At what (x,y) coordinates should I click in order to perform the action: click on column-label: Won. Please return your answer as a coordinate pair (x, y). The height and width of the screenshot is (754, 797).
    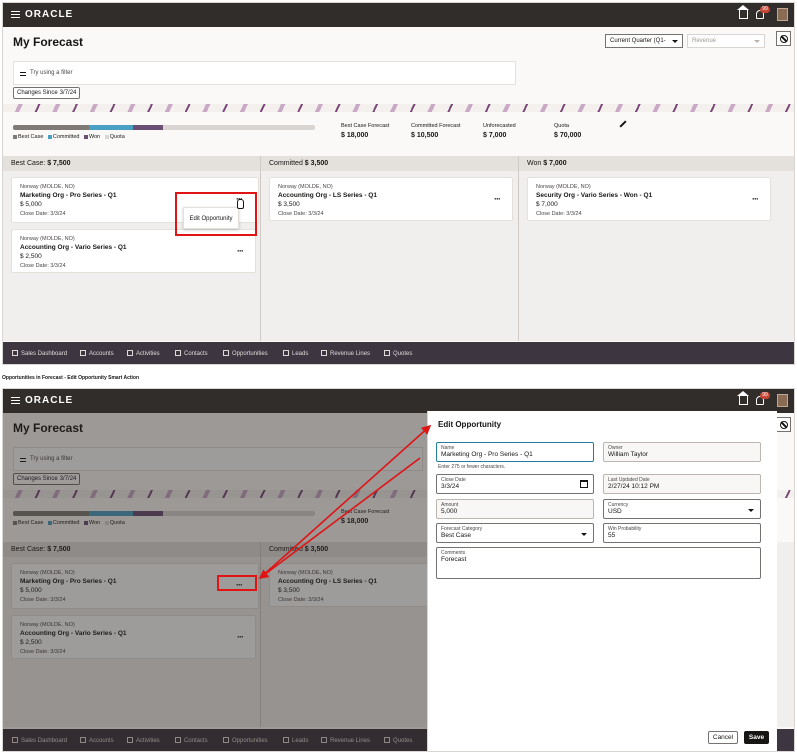
    Looking at the image, I should click on (534, 163).